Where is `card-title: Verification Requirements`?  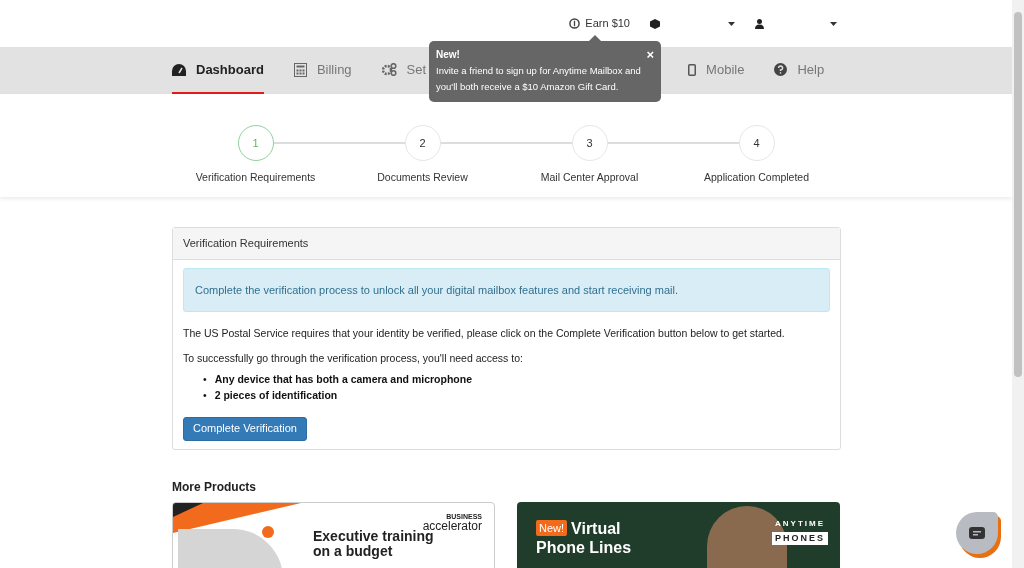 card-title: Verification Requirements is located at coordinates (246, 244).